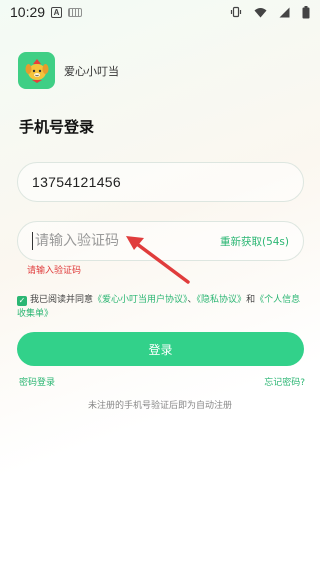  What do you see at coordinates (306, 12) in the screenshot?
I see `battery-icon` at bounding box center [306, 12].